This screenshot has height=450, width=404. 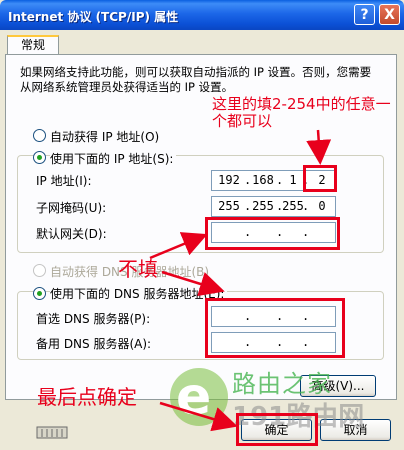 I want to click on preferred-dns-label: 首选 DNS 服务器(P):, so click(x=93, y=319).